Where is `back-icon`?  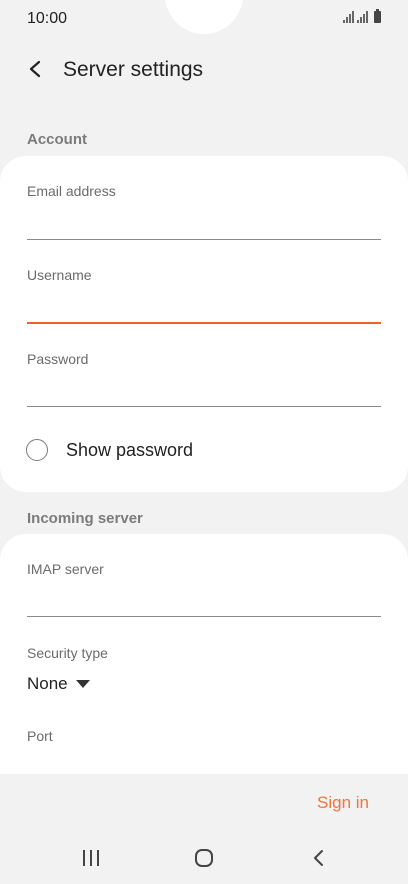 back-icon is located at coordinates (318, 858).